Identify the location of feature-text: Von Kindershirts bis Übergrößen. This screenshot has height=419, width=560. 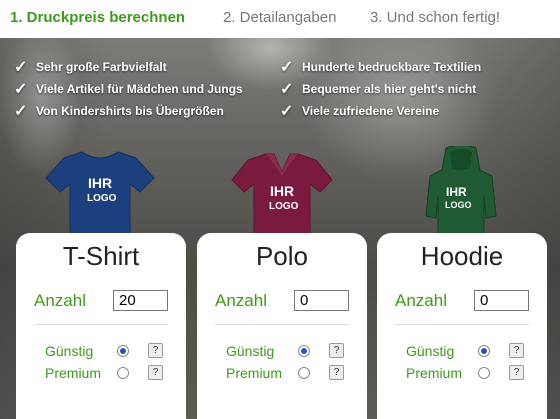
(130, 111).